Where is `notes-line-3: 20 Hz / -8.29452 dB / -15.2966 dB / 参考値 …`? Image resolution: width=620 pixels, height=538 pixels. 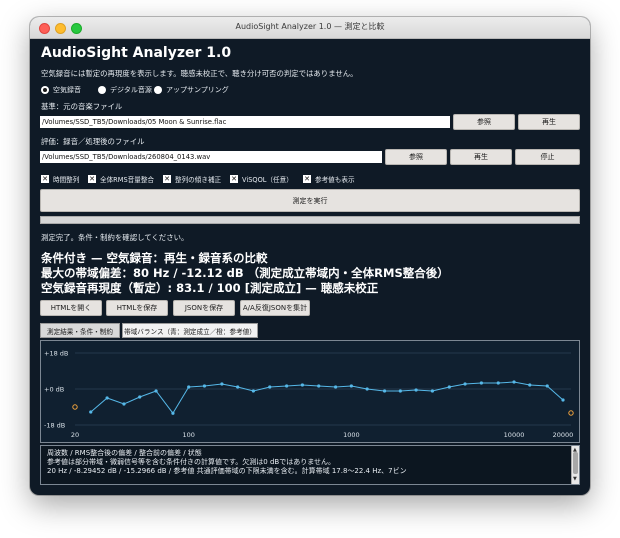
notes-line-3: 20 Hz / -8.29452 dB / -15.2966 dB / 参考値 … is located at coordinates (227, 471).